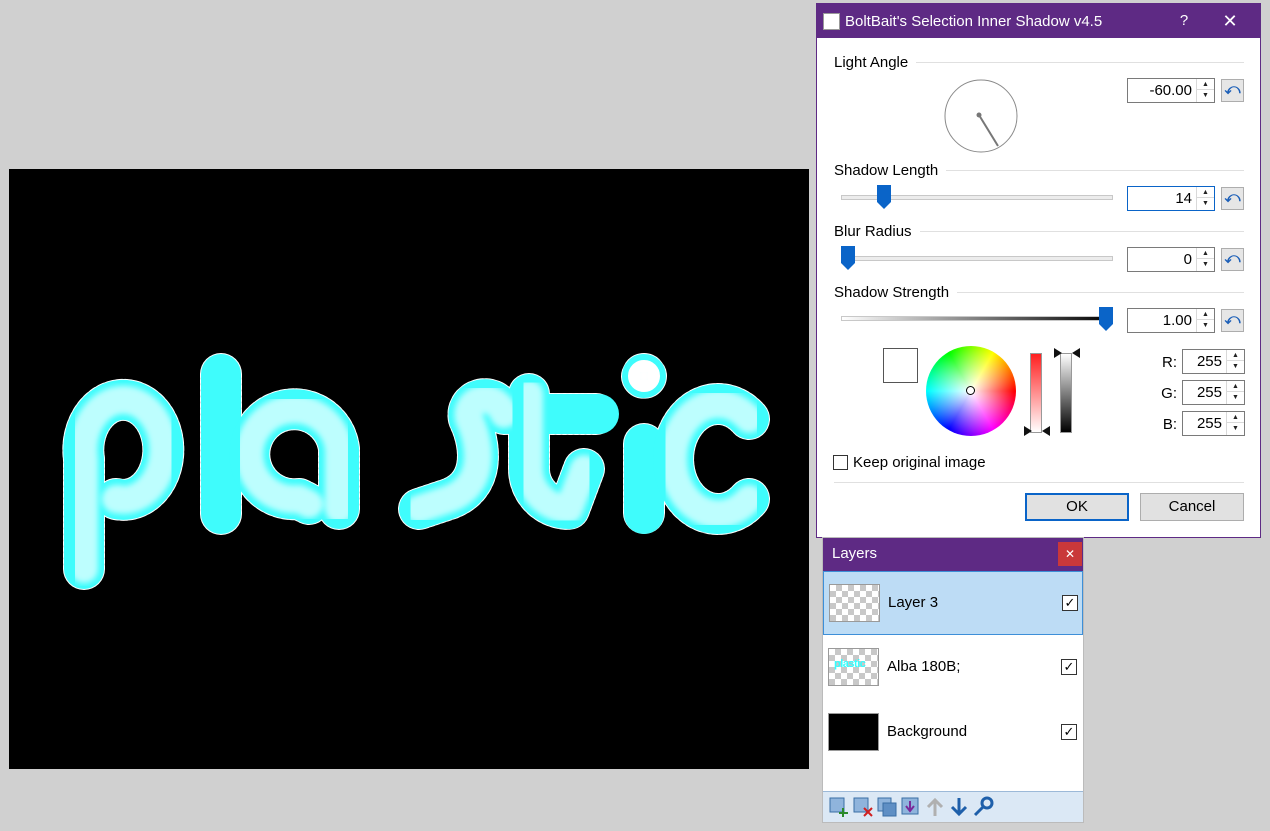 The width and height of the screenshot is (1270, 831). Describe the element at coordinates (1232, 320) in the screenshot. I see `shadow-strength-reset-button: ⤺` at that location.